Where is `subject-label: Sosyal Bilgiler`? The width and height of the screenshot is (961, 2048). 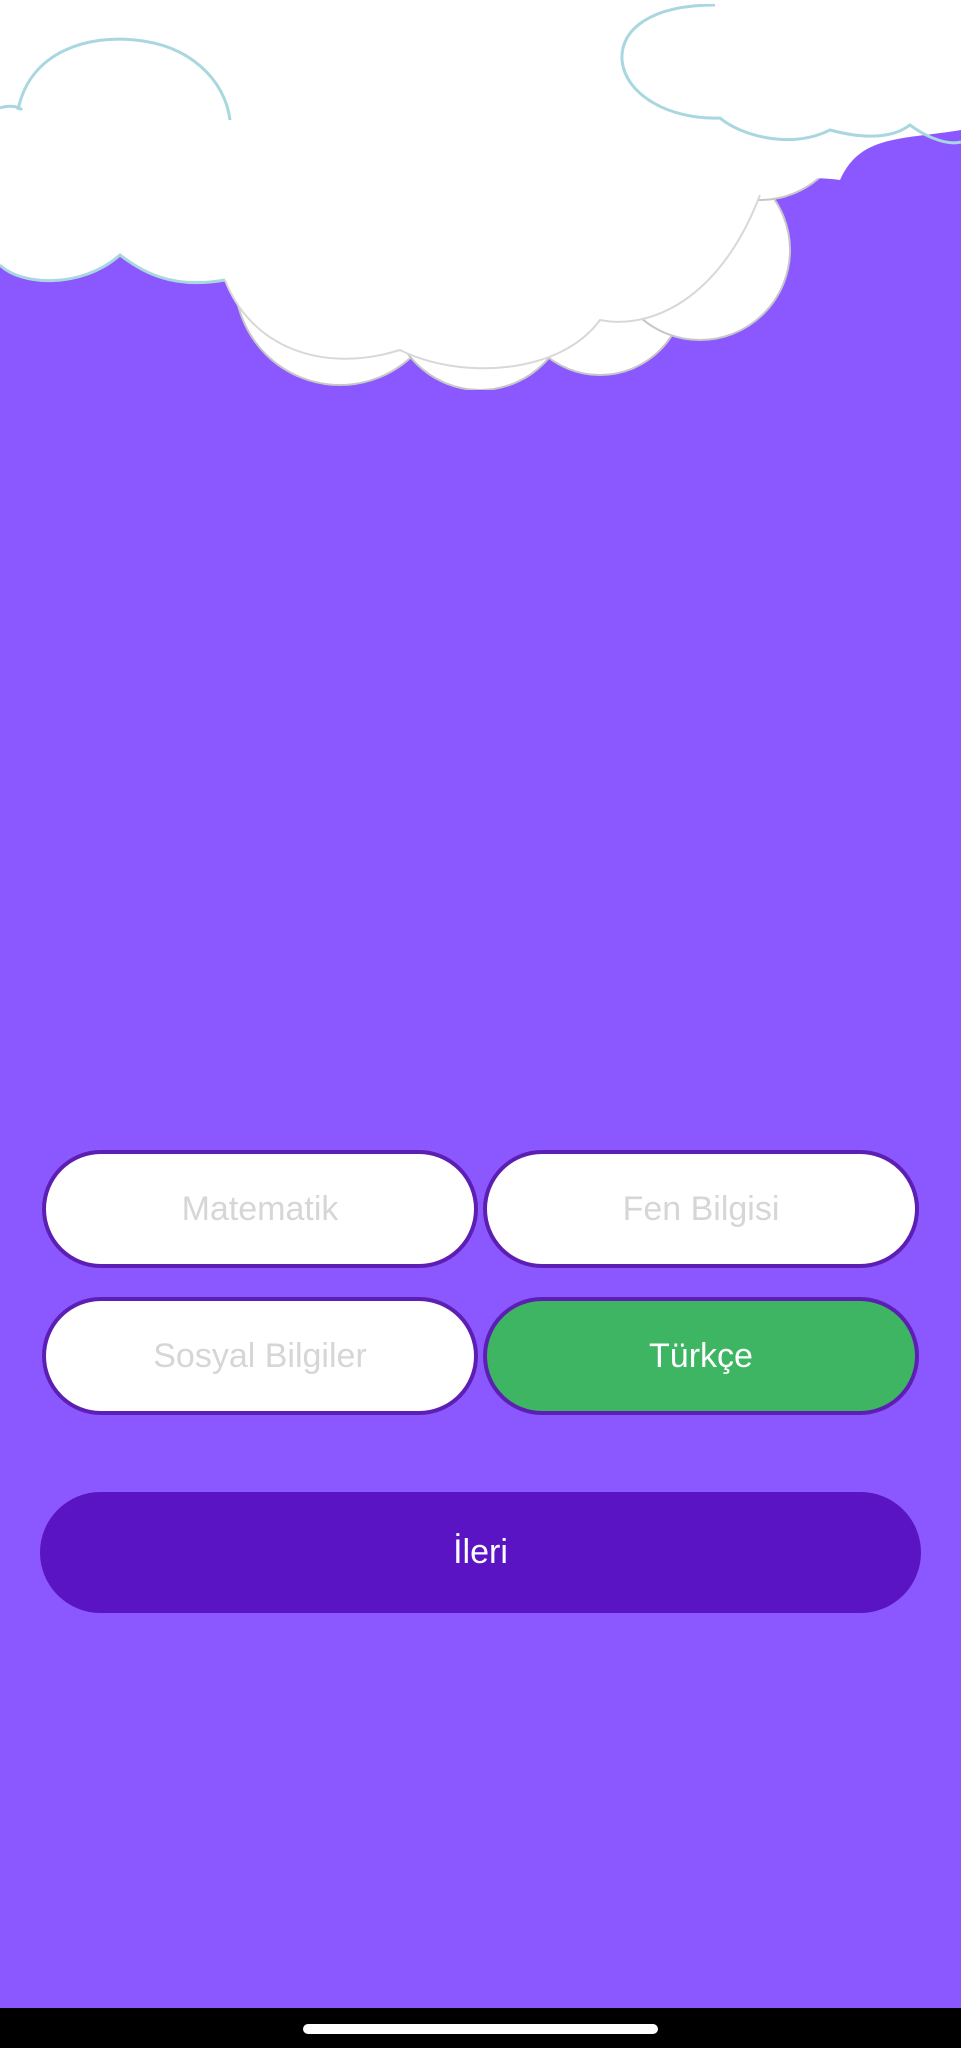 subject-label: Sosyal Bilgiler is located at coordinates (260, 1355).